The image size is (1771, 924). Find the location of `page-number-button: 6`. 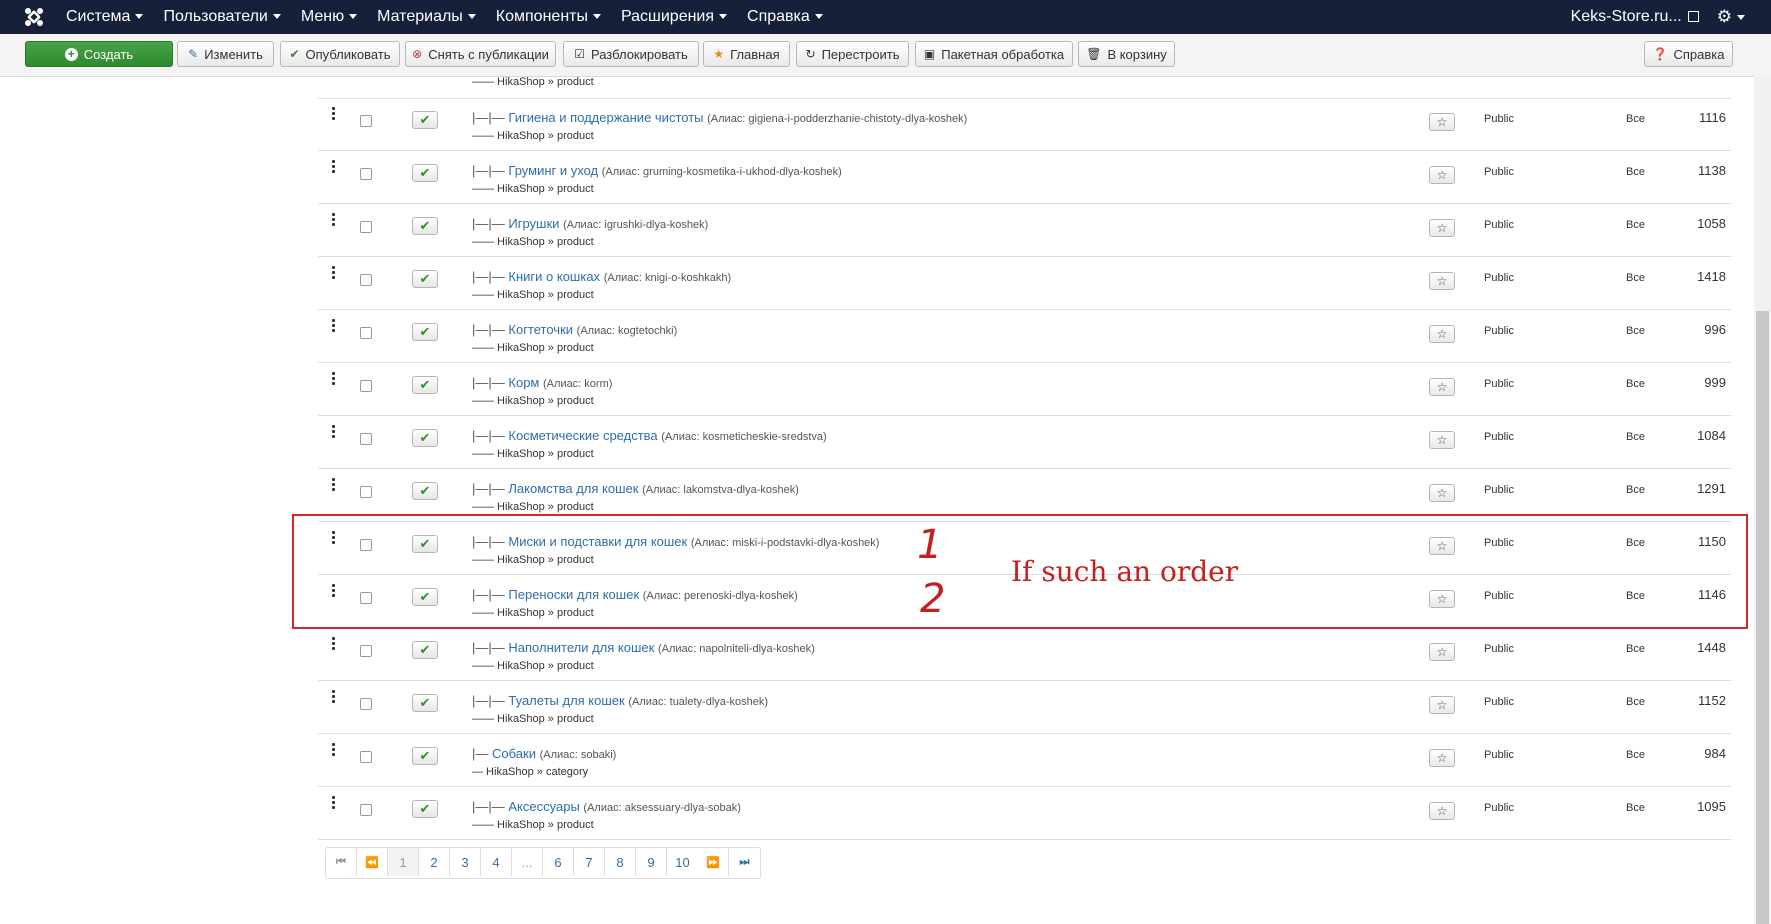

page-number-button: 6 is located at coordinates (558, 862).